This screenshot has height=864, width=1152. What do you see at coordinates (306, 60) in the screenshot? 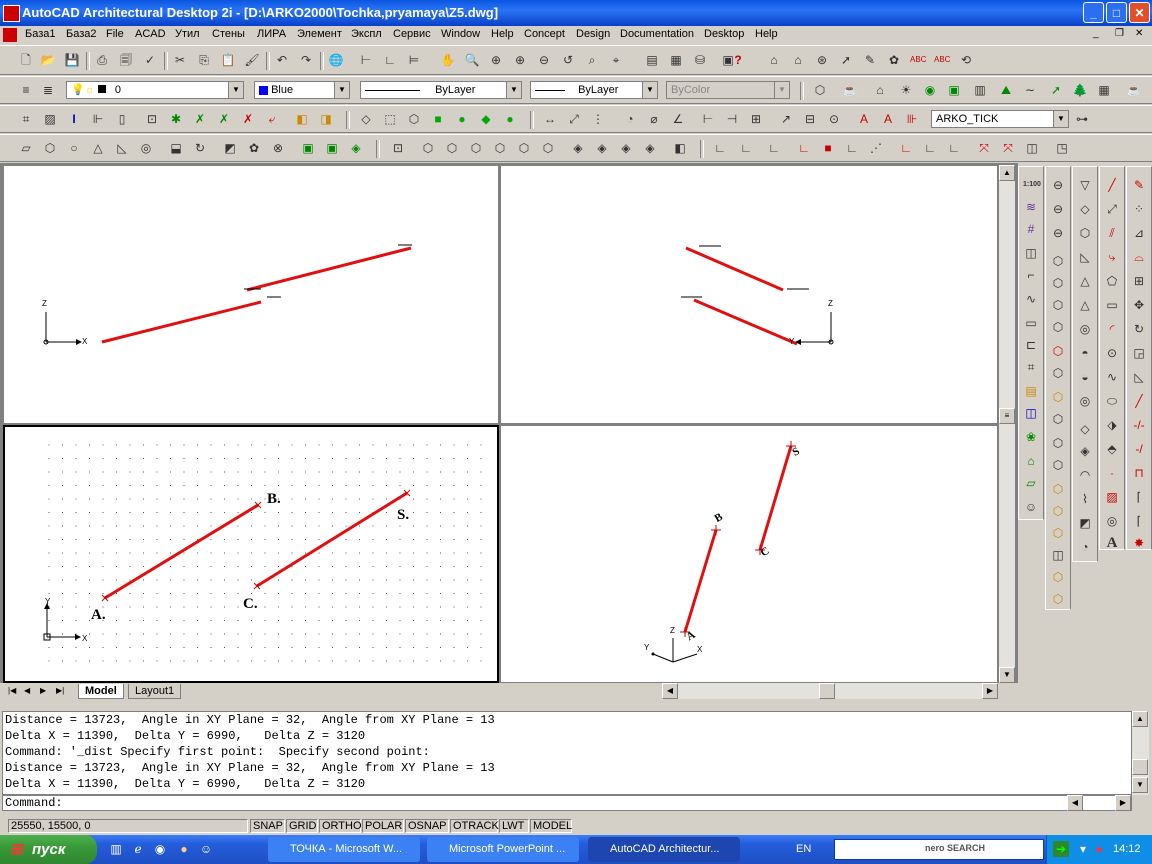
I see `redo-icon: ↷` at bounding box center [306, 60].